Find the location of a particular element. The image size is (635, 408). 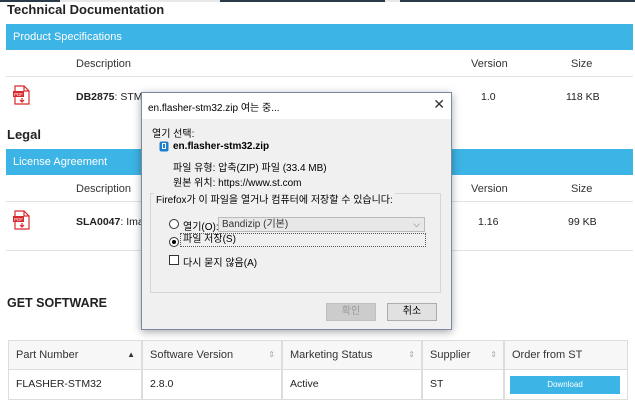

col-order-label: Order from ST is located at coordinates (547, 355).